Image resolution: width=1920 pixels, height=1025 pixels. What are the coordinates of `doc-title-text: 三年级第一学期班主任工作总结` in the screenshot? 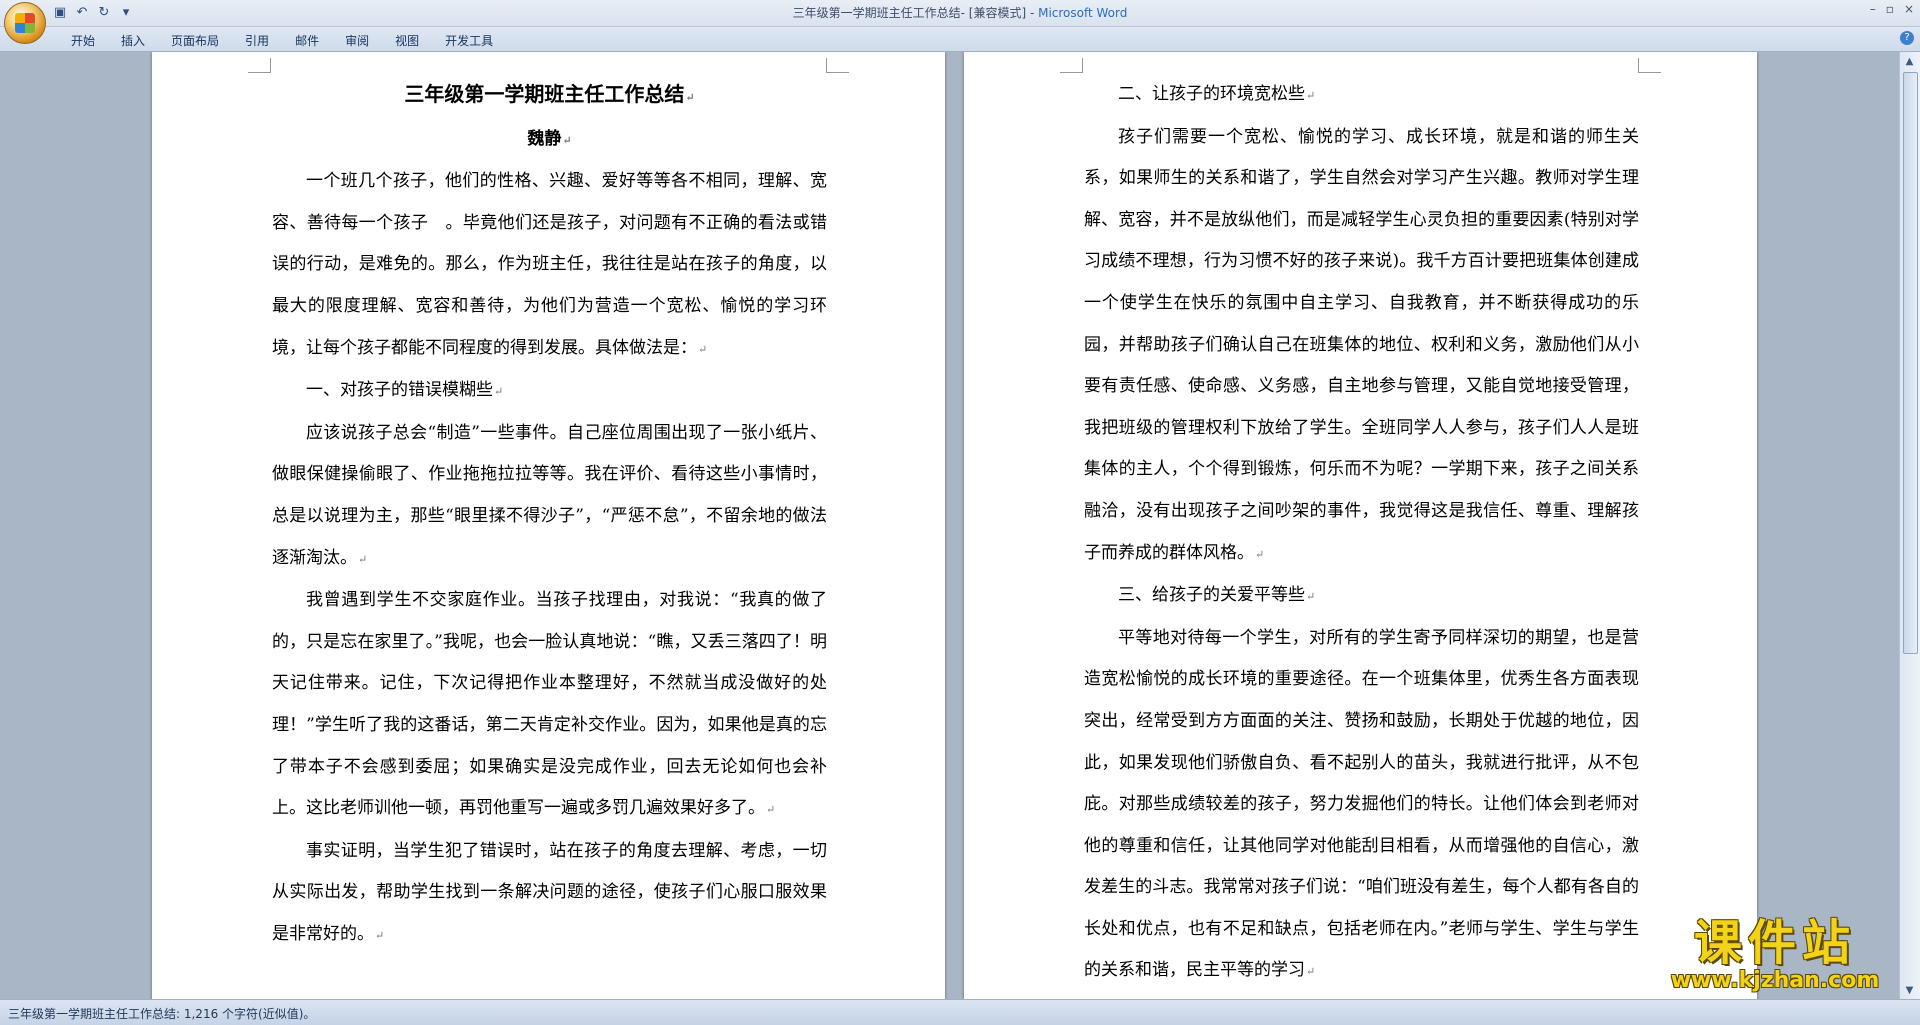 It's located at (544, 94).